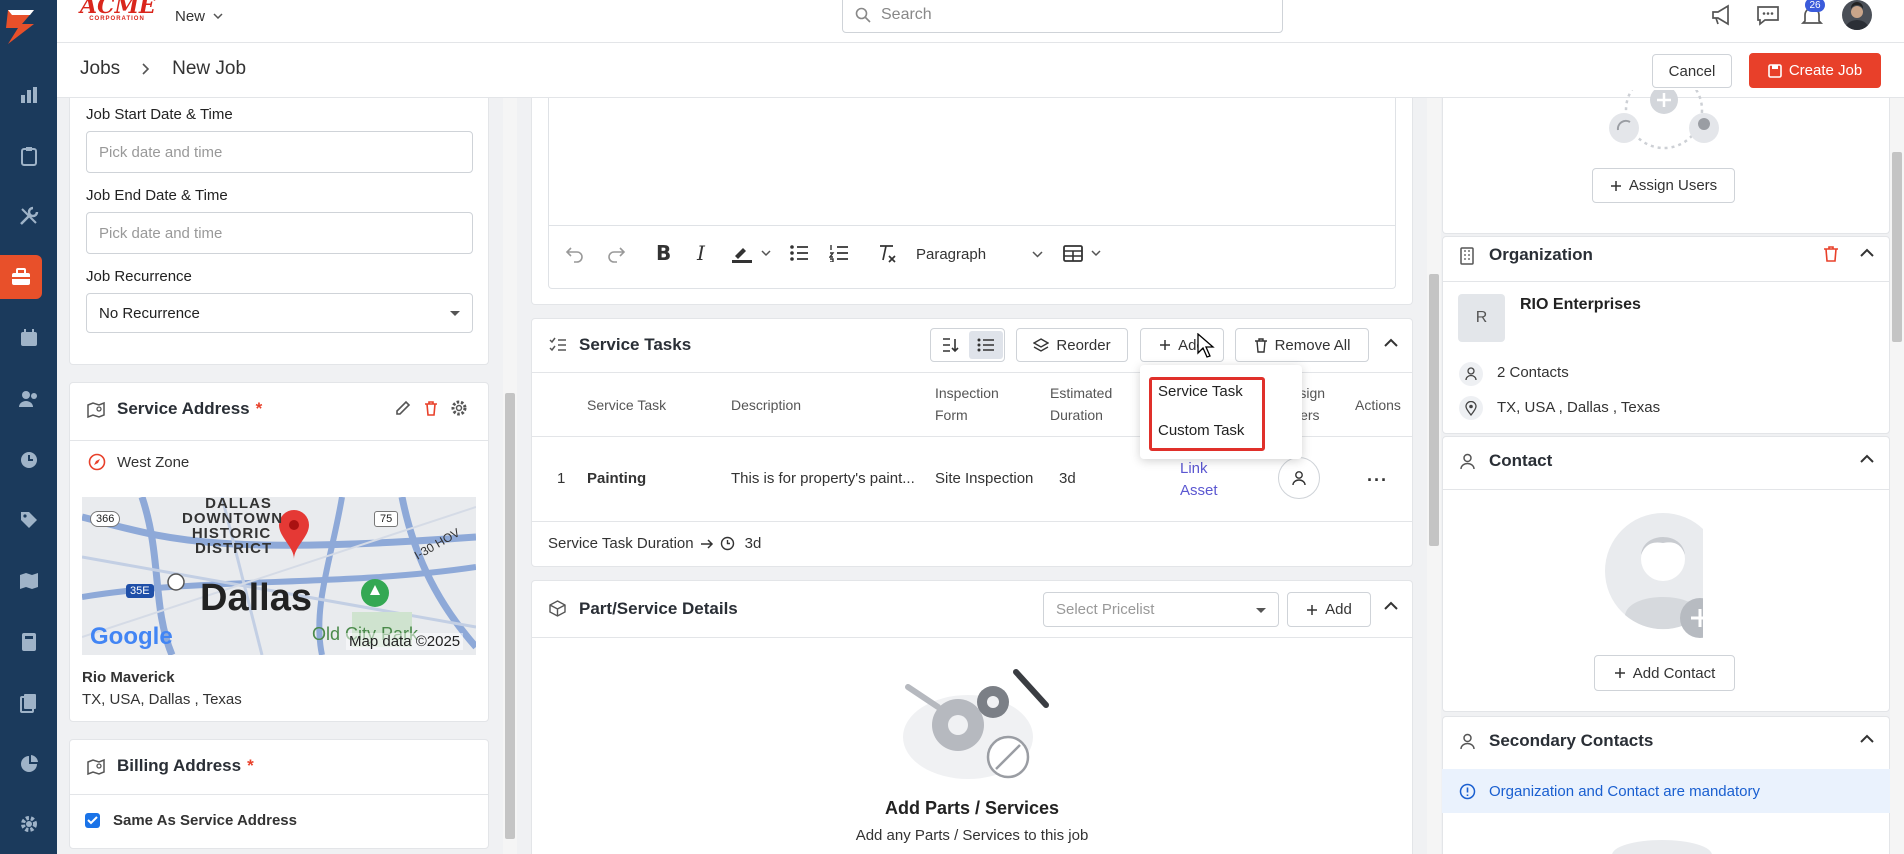 The width and height of the screenshot is (1904, 854). Describe the element at coordinates (510, 616) in the screenshot. I see `left-scrollbar-thumb` at that location.